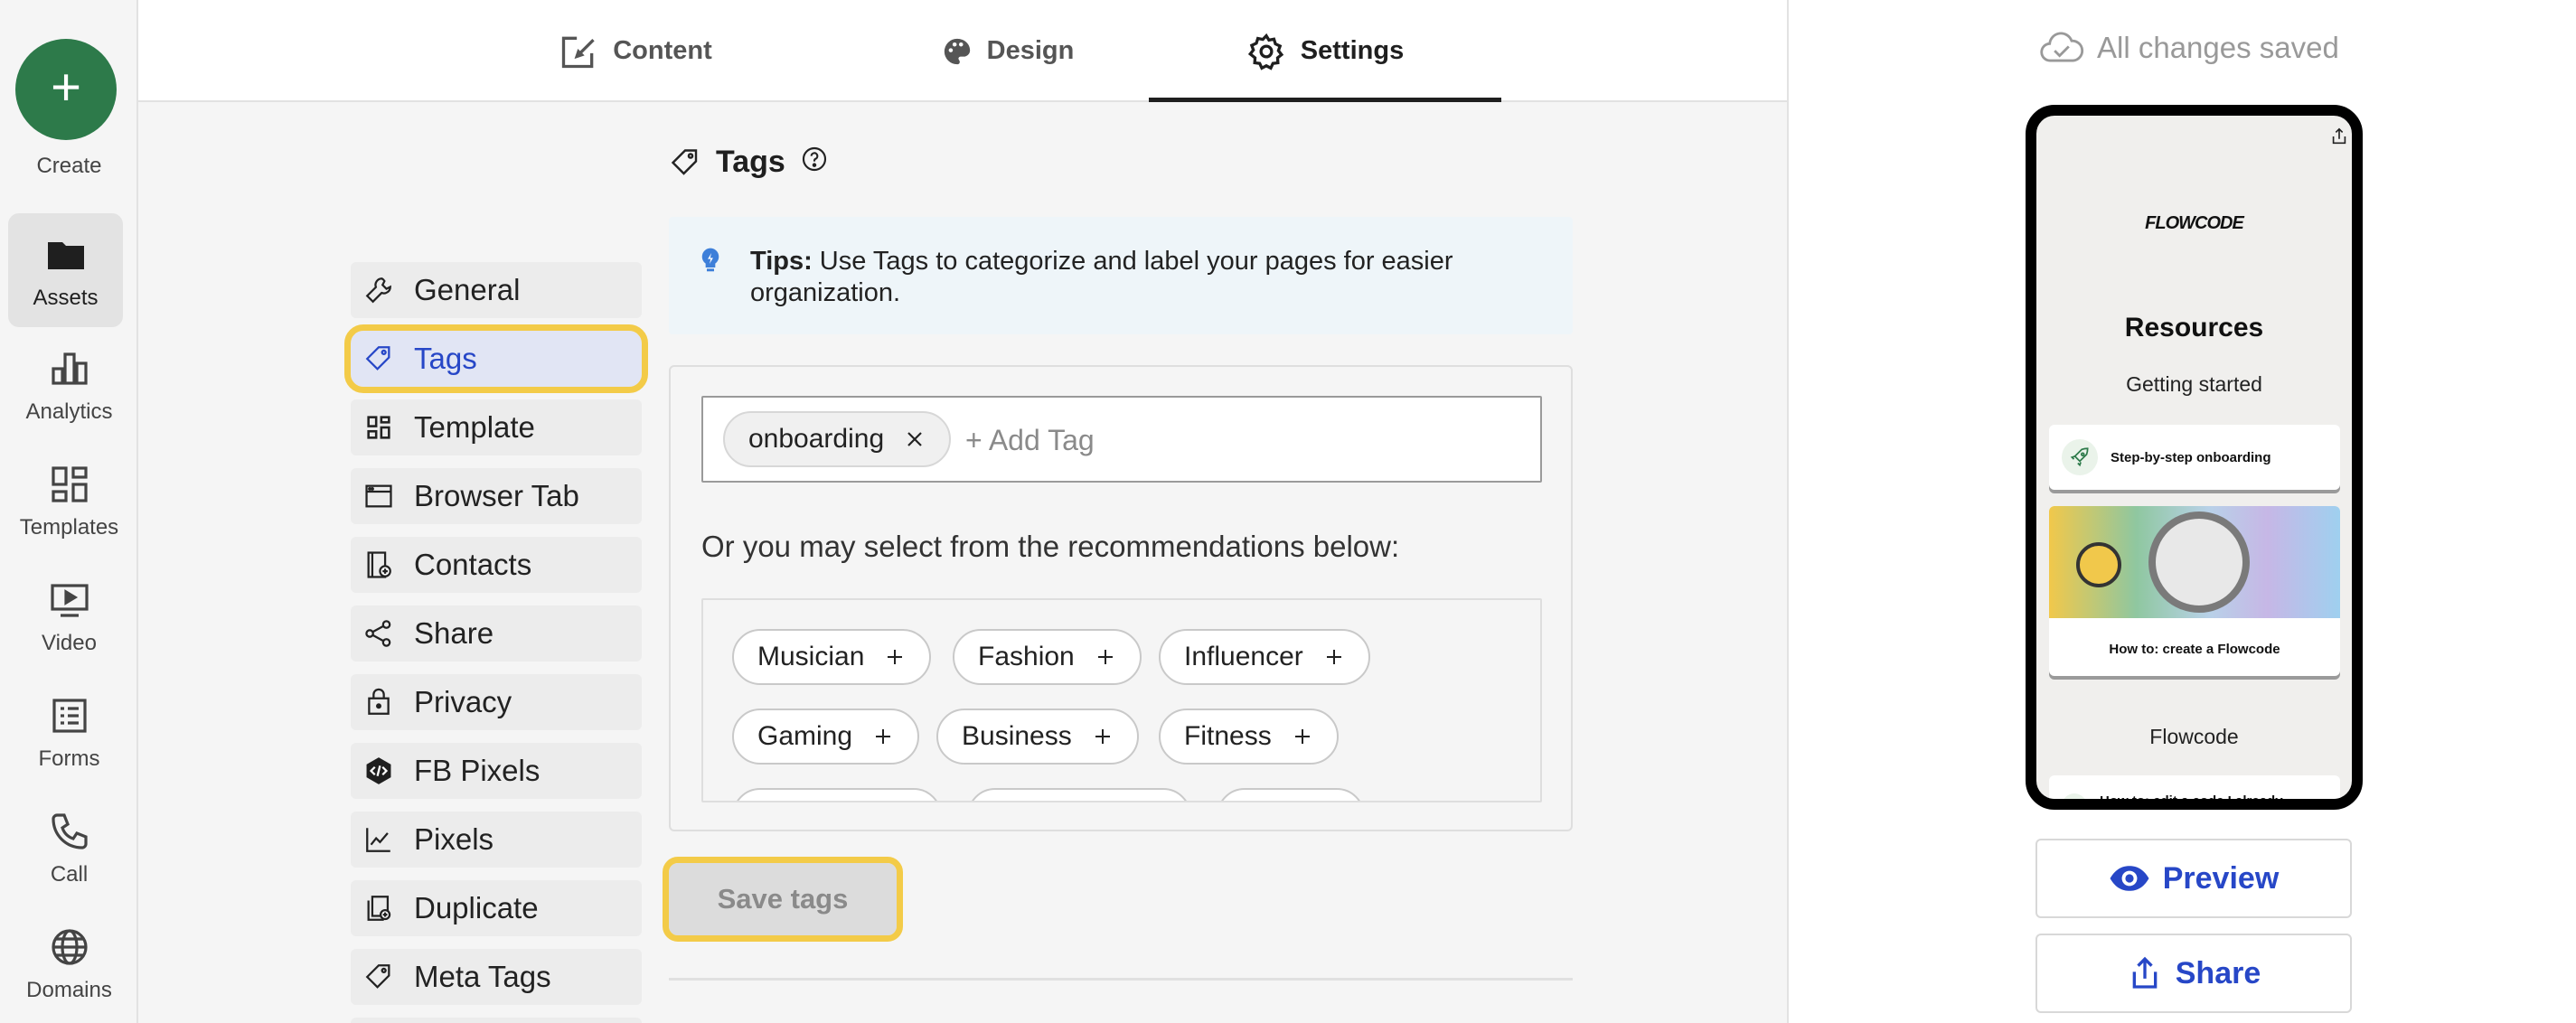  I want to click on card-label: Step-by-step onboarding, so click(2191, 457).